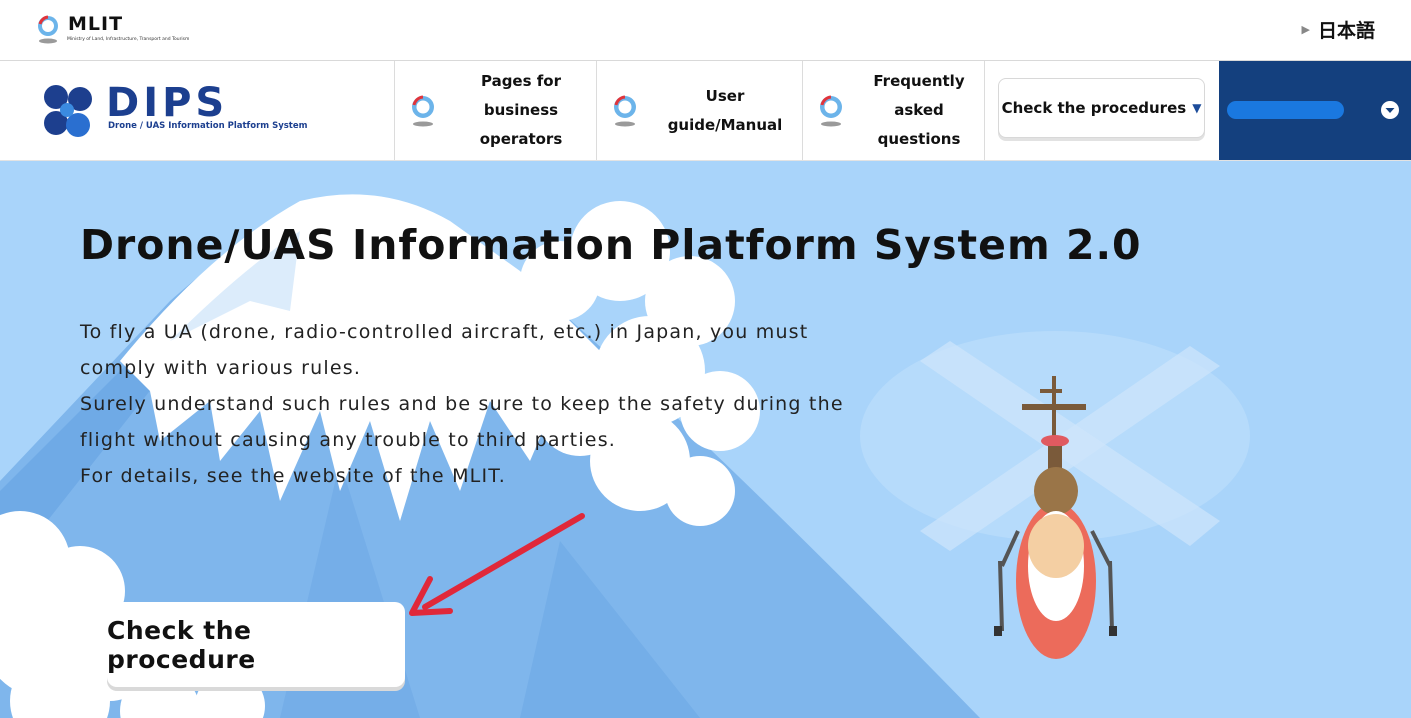  What do you see at coordinates (1305, 29) in the screenshot?
I see `triangle-right-icon: ▶` at bounding box center [1305, 29].